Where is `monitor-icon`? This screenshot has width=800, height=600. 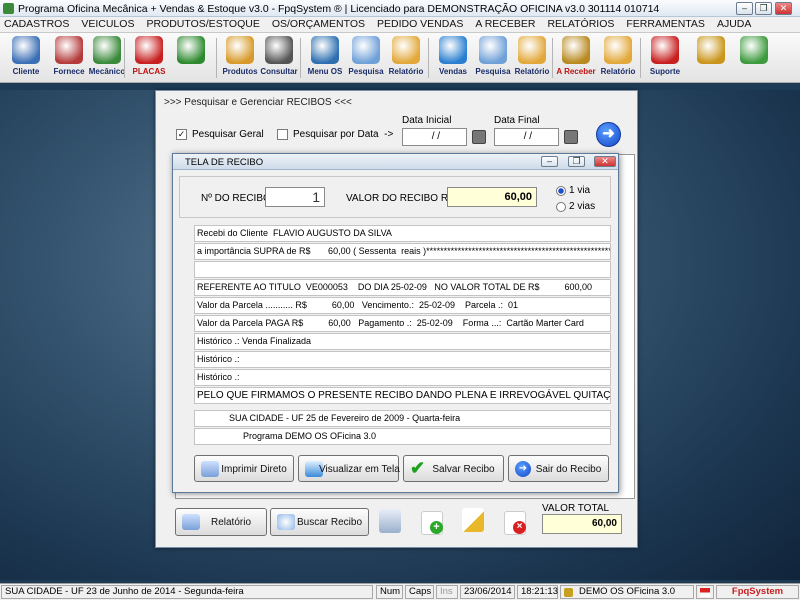
monitor-icon is located at coordinates (453, 50).